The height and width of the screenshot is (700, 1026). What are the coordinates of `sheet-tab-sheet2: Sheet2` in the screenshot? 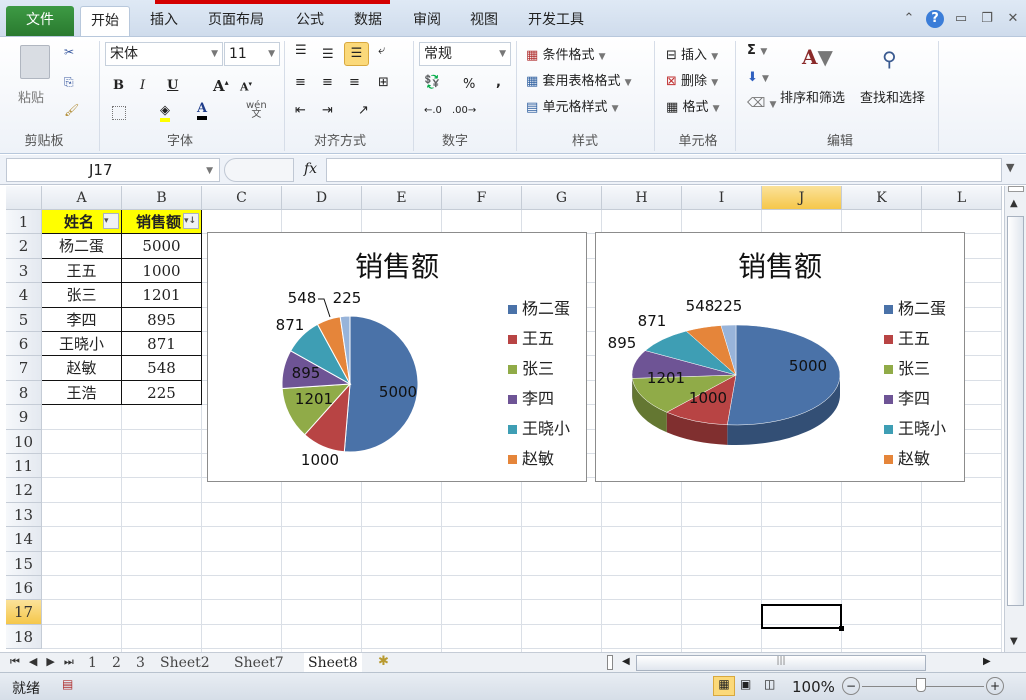 It's located at (185, 663).